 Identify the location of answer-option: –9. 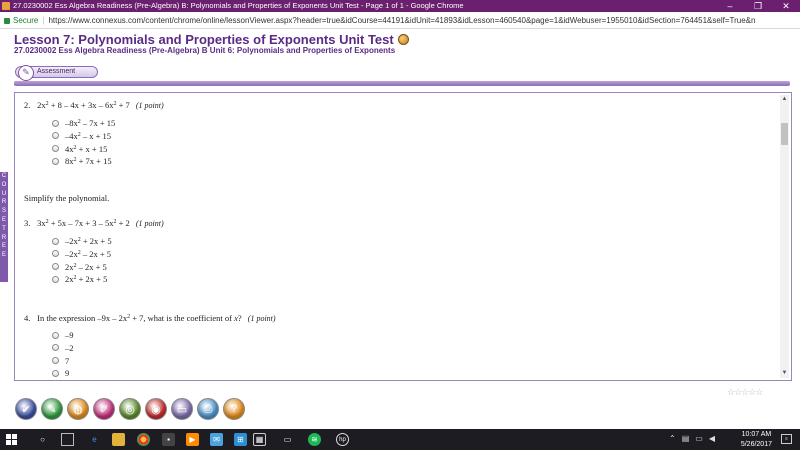
(63, 335).